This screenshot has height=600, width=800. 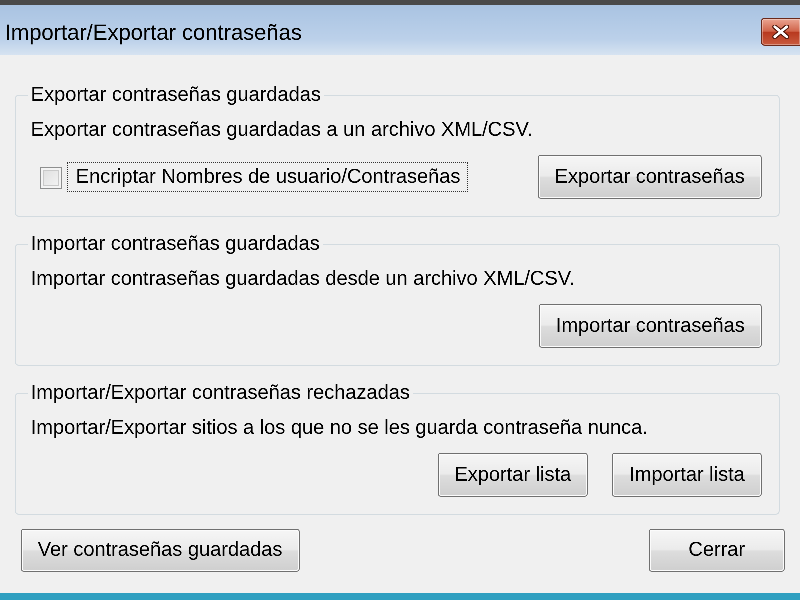 What do you see at coordinates (687, 475) in the screenshot?
I see `dialog-button: Importar lista` at bounding box center [687, 475].